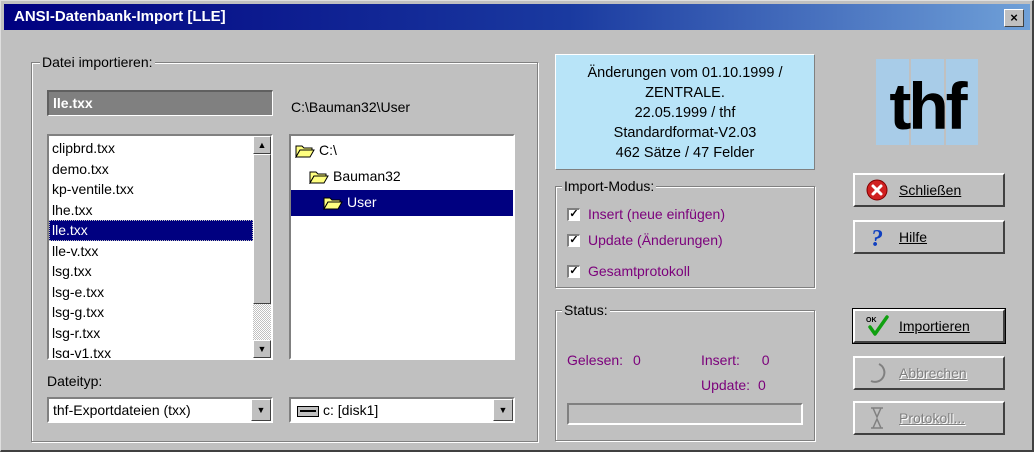 The height and width of the screenshot is (452, 1034). Describe the element at coordinates (609, 186) in the screenshot. I see `import-mode-label: Import-Modus:` at that location.